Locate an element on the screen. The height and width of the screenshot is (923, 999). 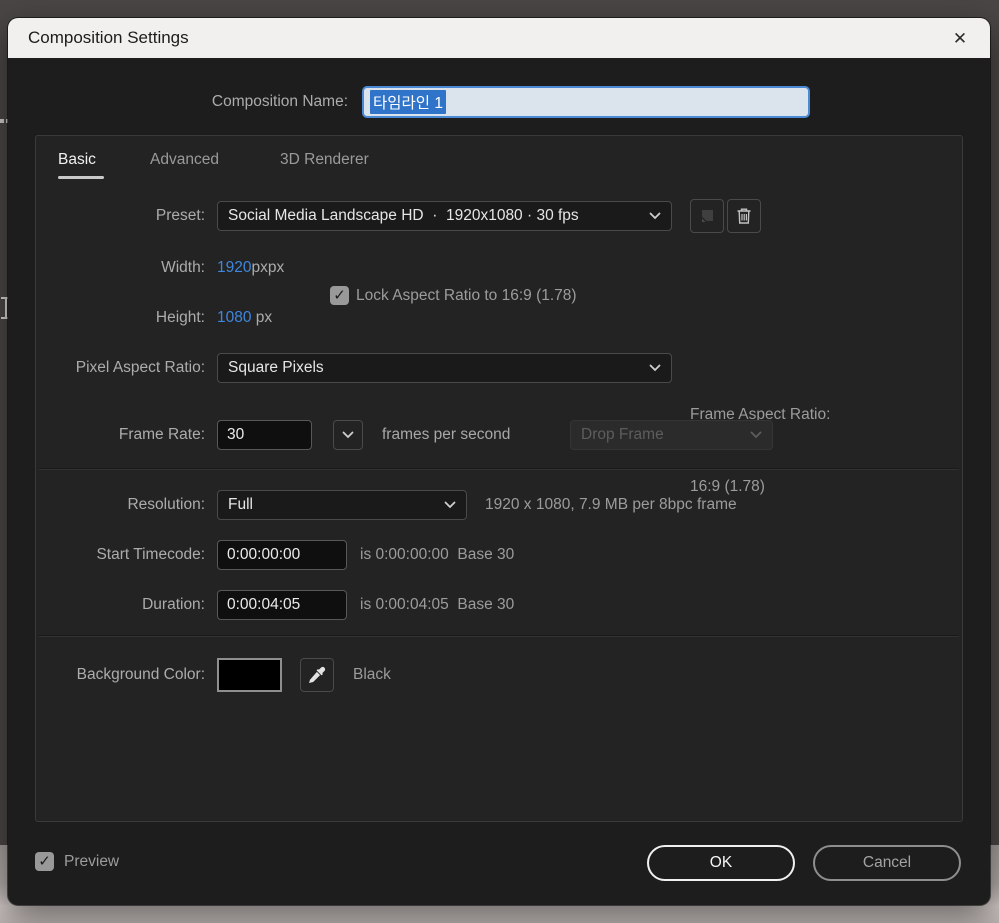
delete-preset-button is located at coordinates (744, 216).